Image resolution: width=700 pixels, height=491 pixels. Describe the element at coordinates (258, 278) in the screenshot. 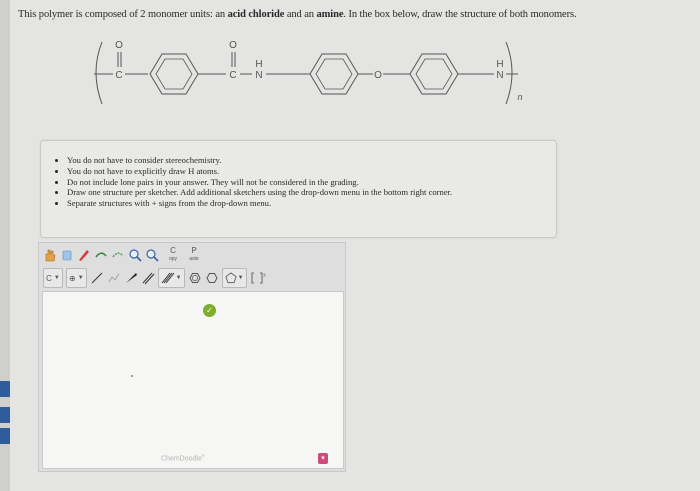

I see `bracket-charge-icon: ±` at that location.